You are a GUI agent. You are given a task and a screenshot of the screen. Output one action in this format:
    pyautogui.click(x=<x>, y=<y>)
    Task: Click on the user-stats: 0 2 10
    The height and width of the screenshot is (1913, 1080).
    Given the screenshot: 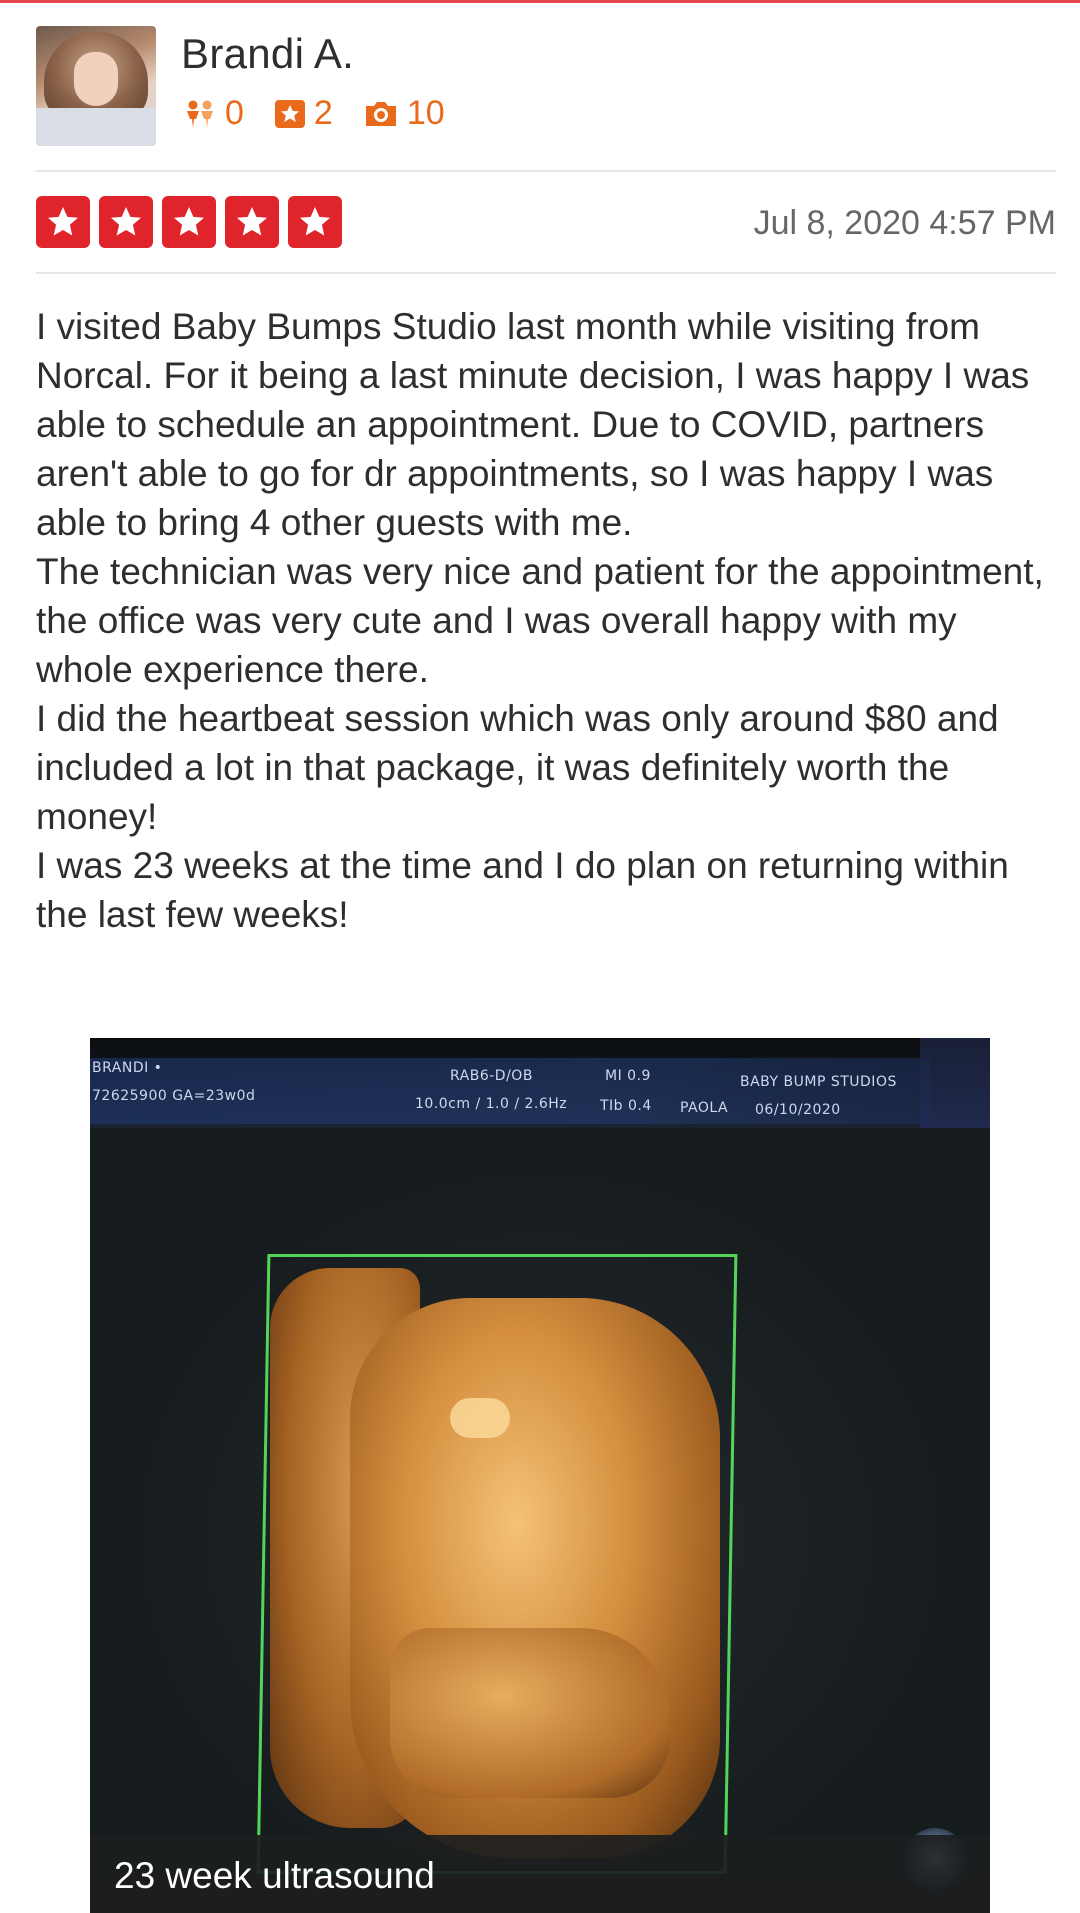 What is the action you would take?
    pyautogui.click(x=314, y=113)
    